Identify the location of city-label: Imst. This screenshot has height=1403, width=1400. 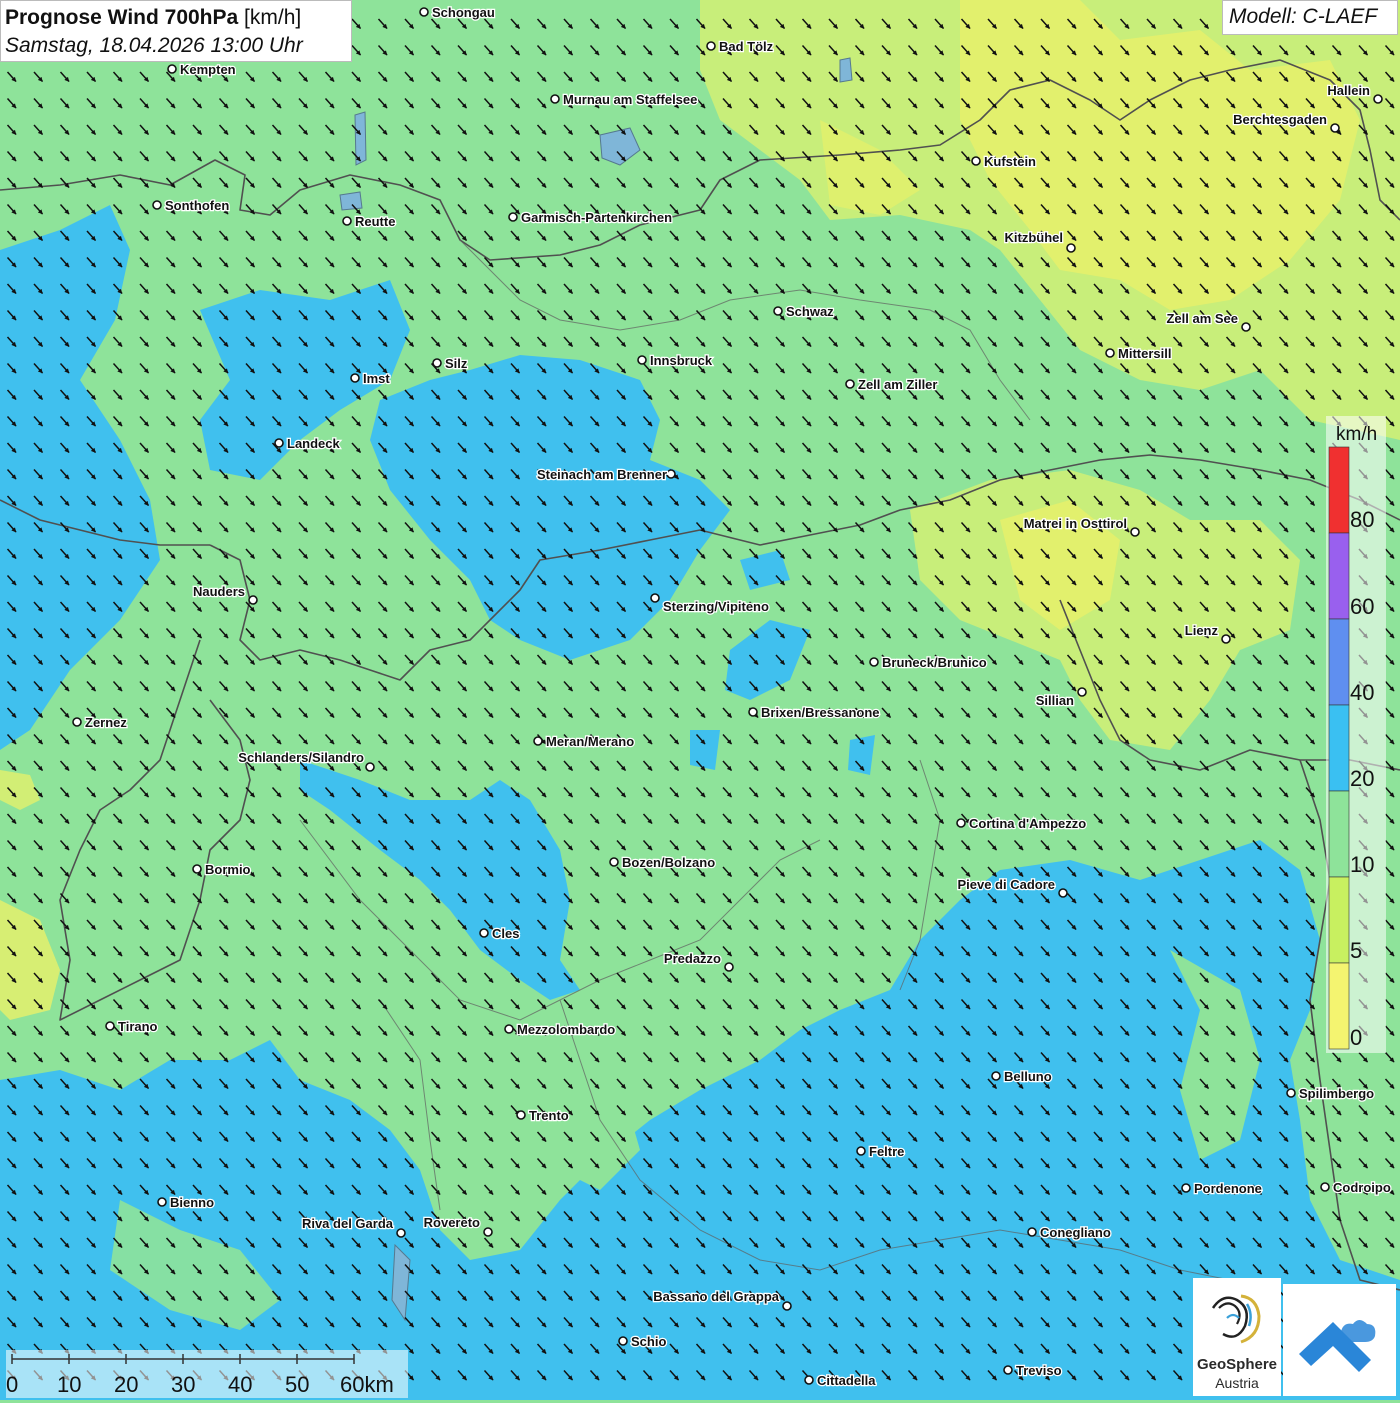
(376, 378).